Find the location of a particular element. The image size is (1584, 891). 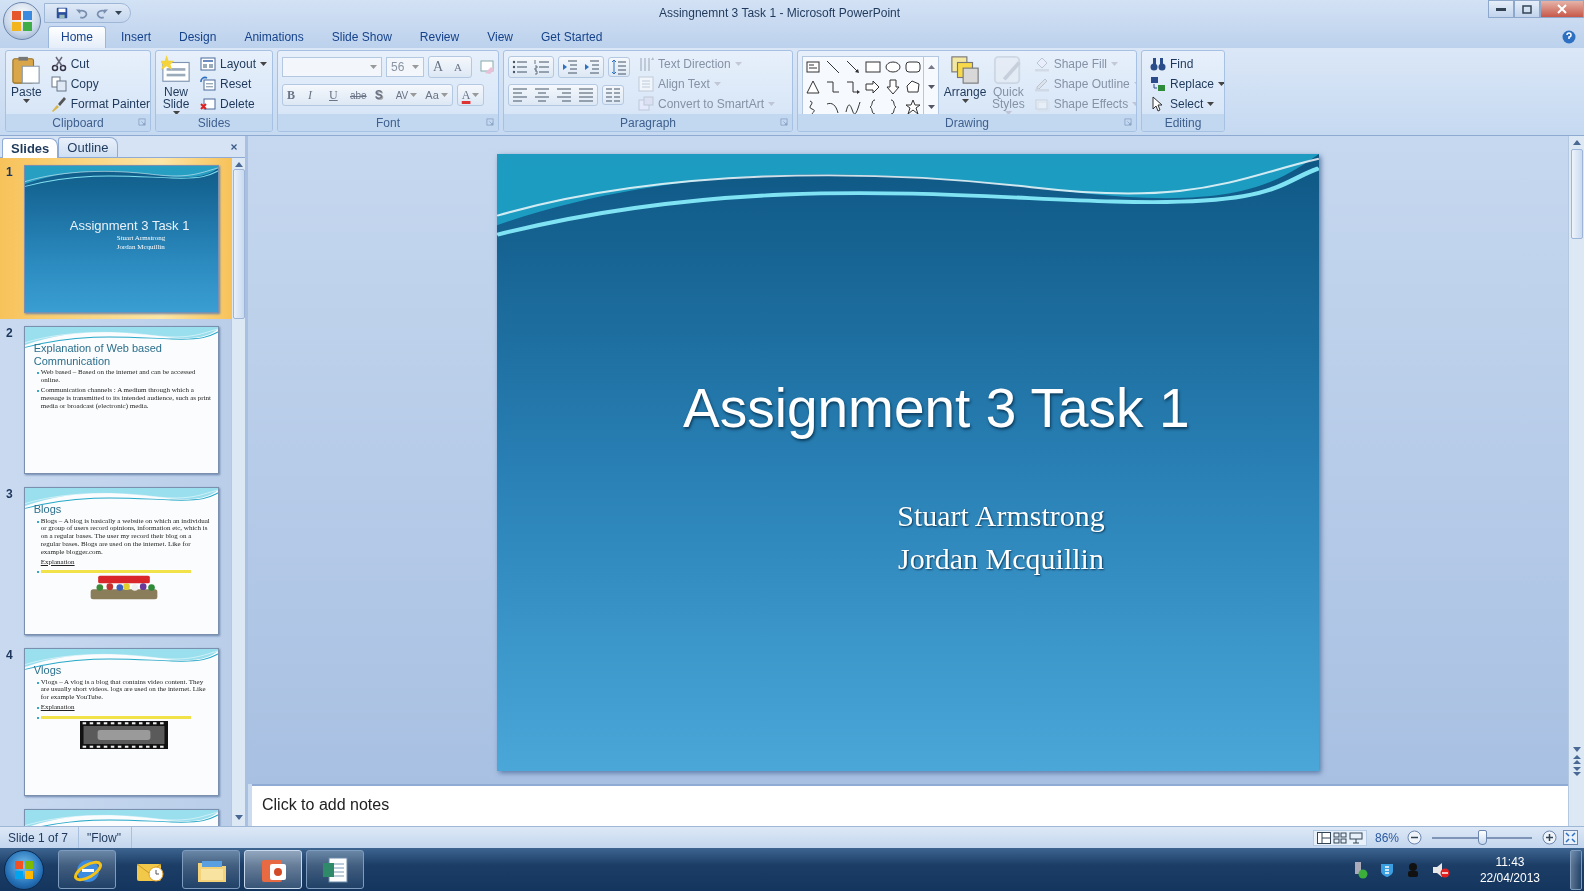

font-color-button: A is located at coordinates (470, 95).